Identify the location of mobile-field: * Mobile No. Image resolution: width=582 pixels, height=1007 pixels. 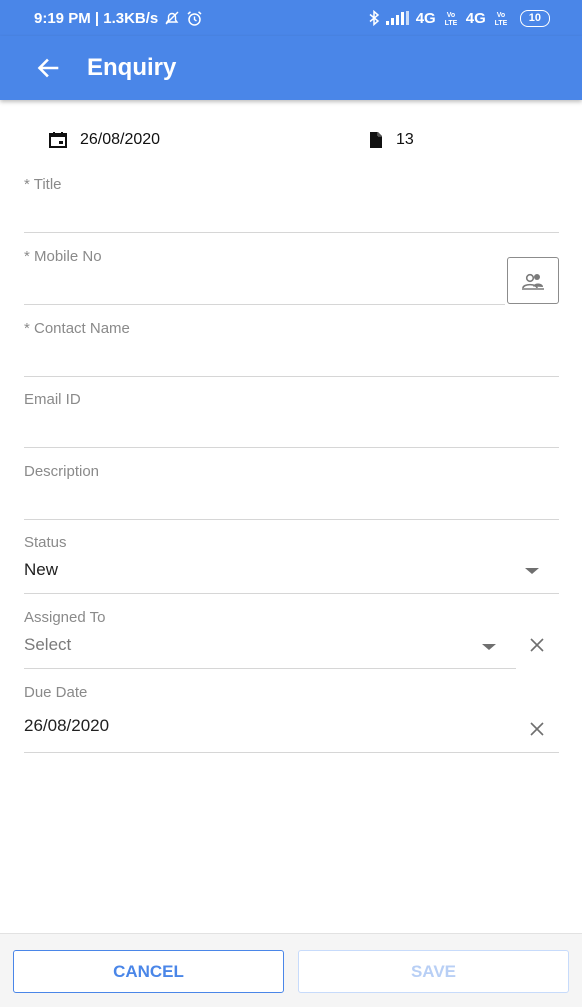
(264, 273).